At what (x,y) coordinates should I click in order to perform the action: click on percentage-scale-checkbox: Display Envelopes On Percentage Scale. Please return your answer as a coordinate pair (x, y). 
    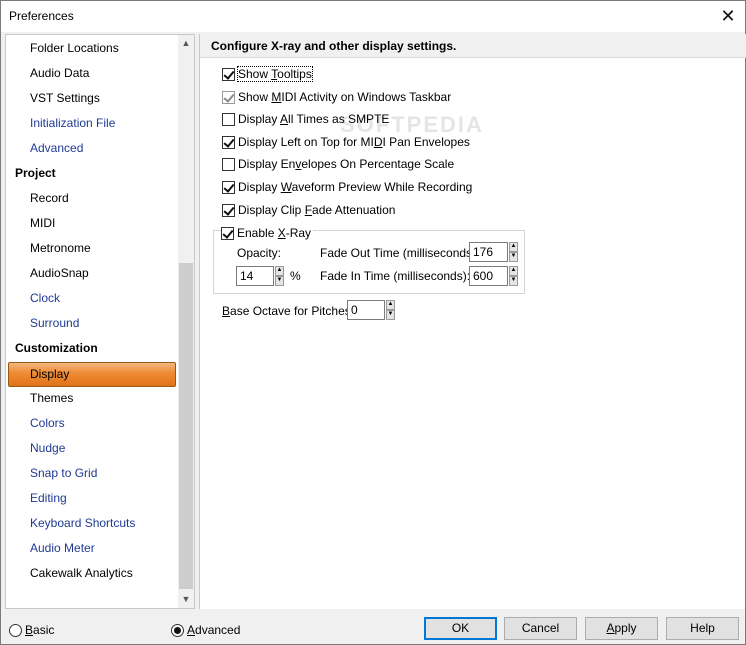
    Looking at the image, I should click on (338, 164).